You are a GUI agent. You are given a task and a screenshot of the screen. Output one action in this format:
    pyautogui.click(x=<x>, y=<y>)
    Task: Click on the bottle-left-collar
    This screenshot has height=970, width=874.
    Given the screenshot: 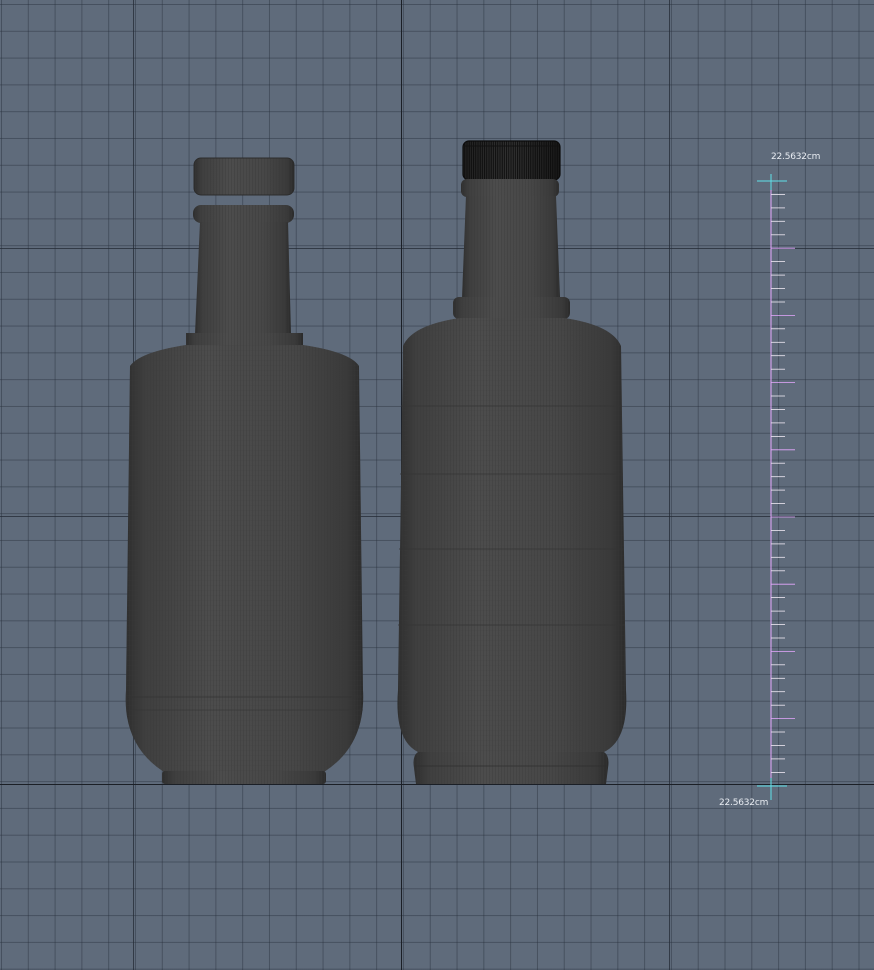 What is the action you would take?
    pyautogui.click(x=243, y=214)
    